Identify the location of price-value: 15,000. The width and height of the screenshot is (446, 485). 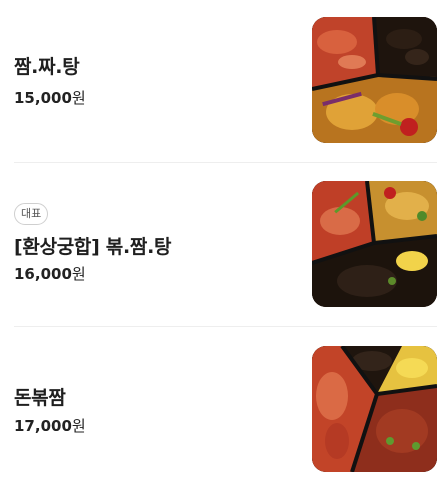
(43, 98).